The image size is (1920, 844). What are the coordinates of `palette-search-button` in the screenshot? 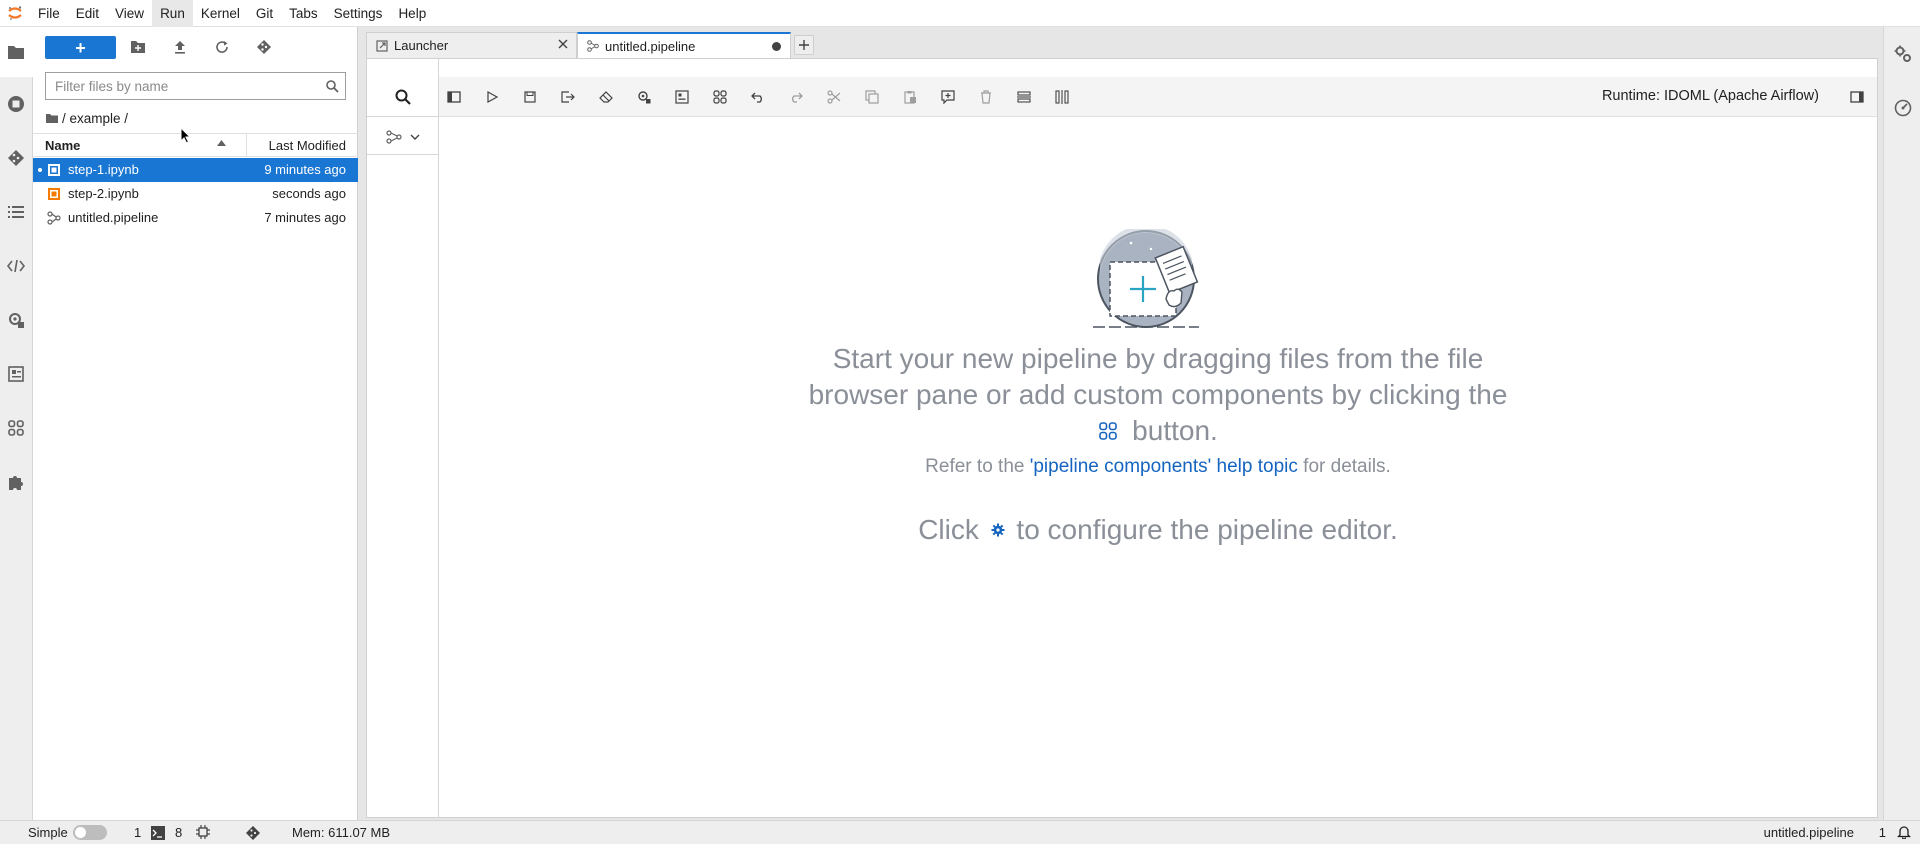 It's located at (403, 97).